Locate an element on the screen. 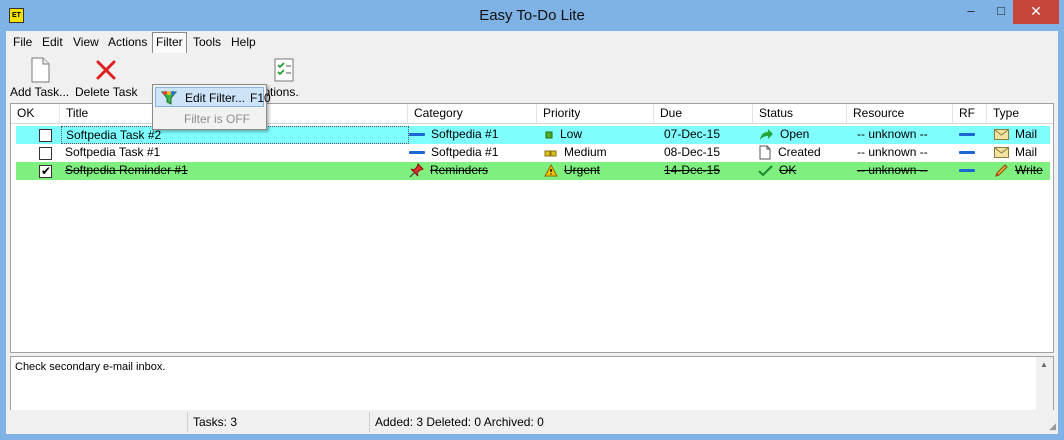  status-summary: Added: 3 Deleted: 0 Archived: 0 is located at coordinates (704, 422).